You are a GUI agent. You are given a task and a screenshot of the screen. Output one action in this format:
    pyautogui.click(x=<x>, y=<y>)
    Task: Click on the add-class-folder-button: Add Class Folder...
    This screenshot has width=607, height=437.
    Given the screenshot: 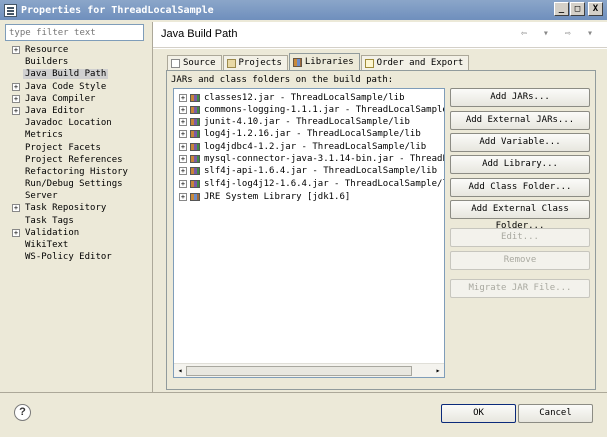 What is the action you would take?
    pyautogui.click(x=520, y=187)
    